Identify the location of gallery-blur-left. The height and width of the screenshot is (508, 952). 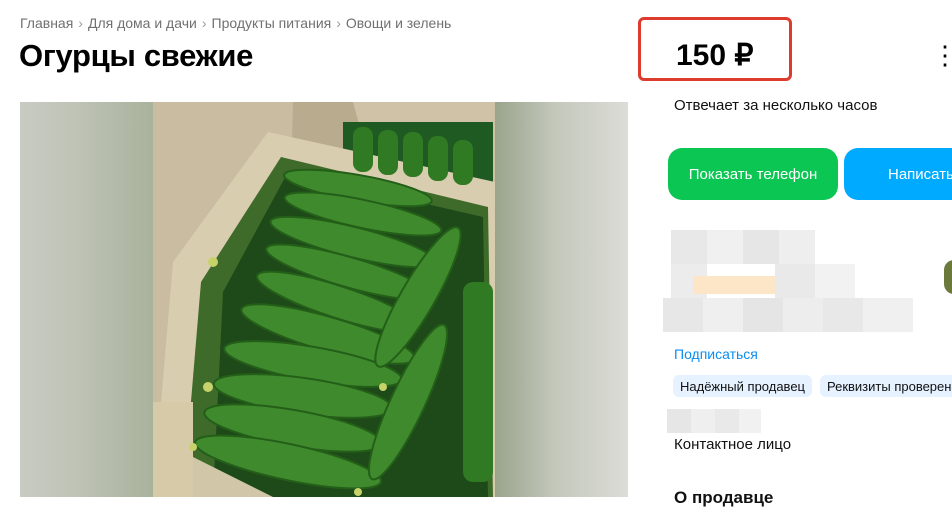
(86, 299).